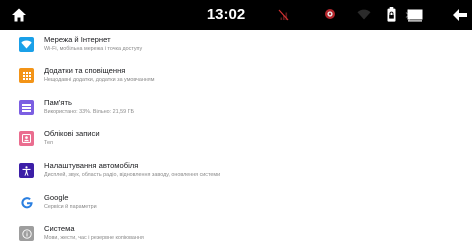 This screenshot has width=472, height=250. Describe the element at coordinates (77, 39) in the screenshot. I see `settings-item-title: Мережа й Інтернет` at that location.